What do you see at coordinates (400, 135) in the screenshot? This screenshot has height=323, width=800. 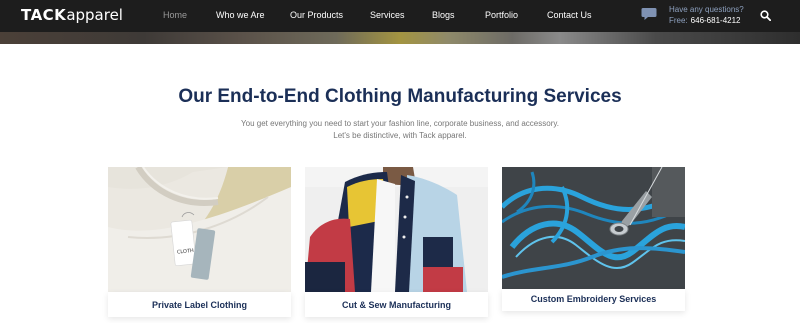 I see `section-subtitle-line-2: Let's be distinctive, with Tack apparel.` at bounding box center [400, 135].